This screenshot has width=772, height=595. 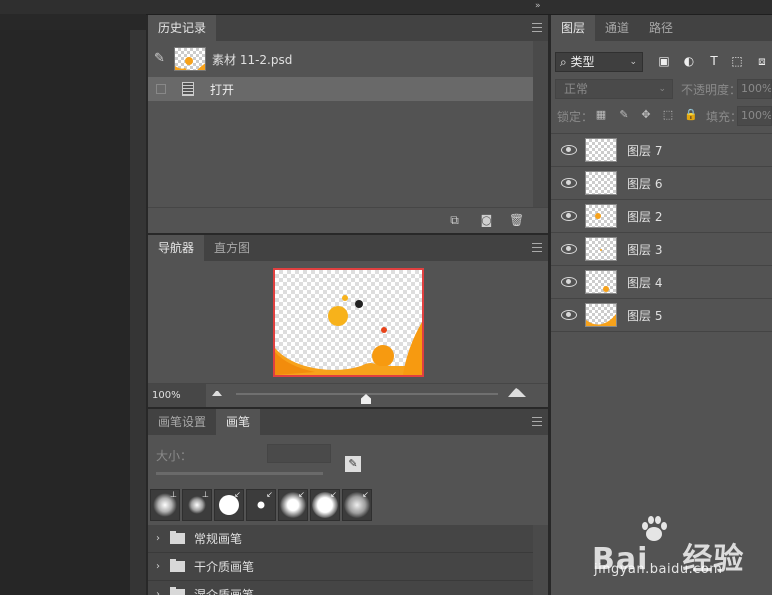 I want to click on layer-name: 图层 3, so click(x=645, y=249).